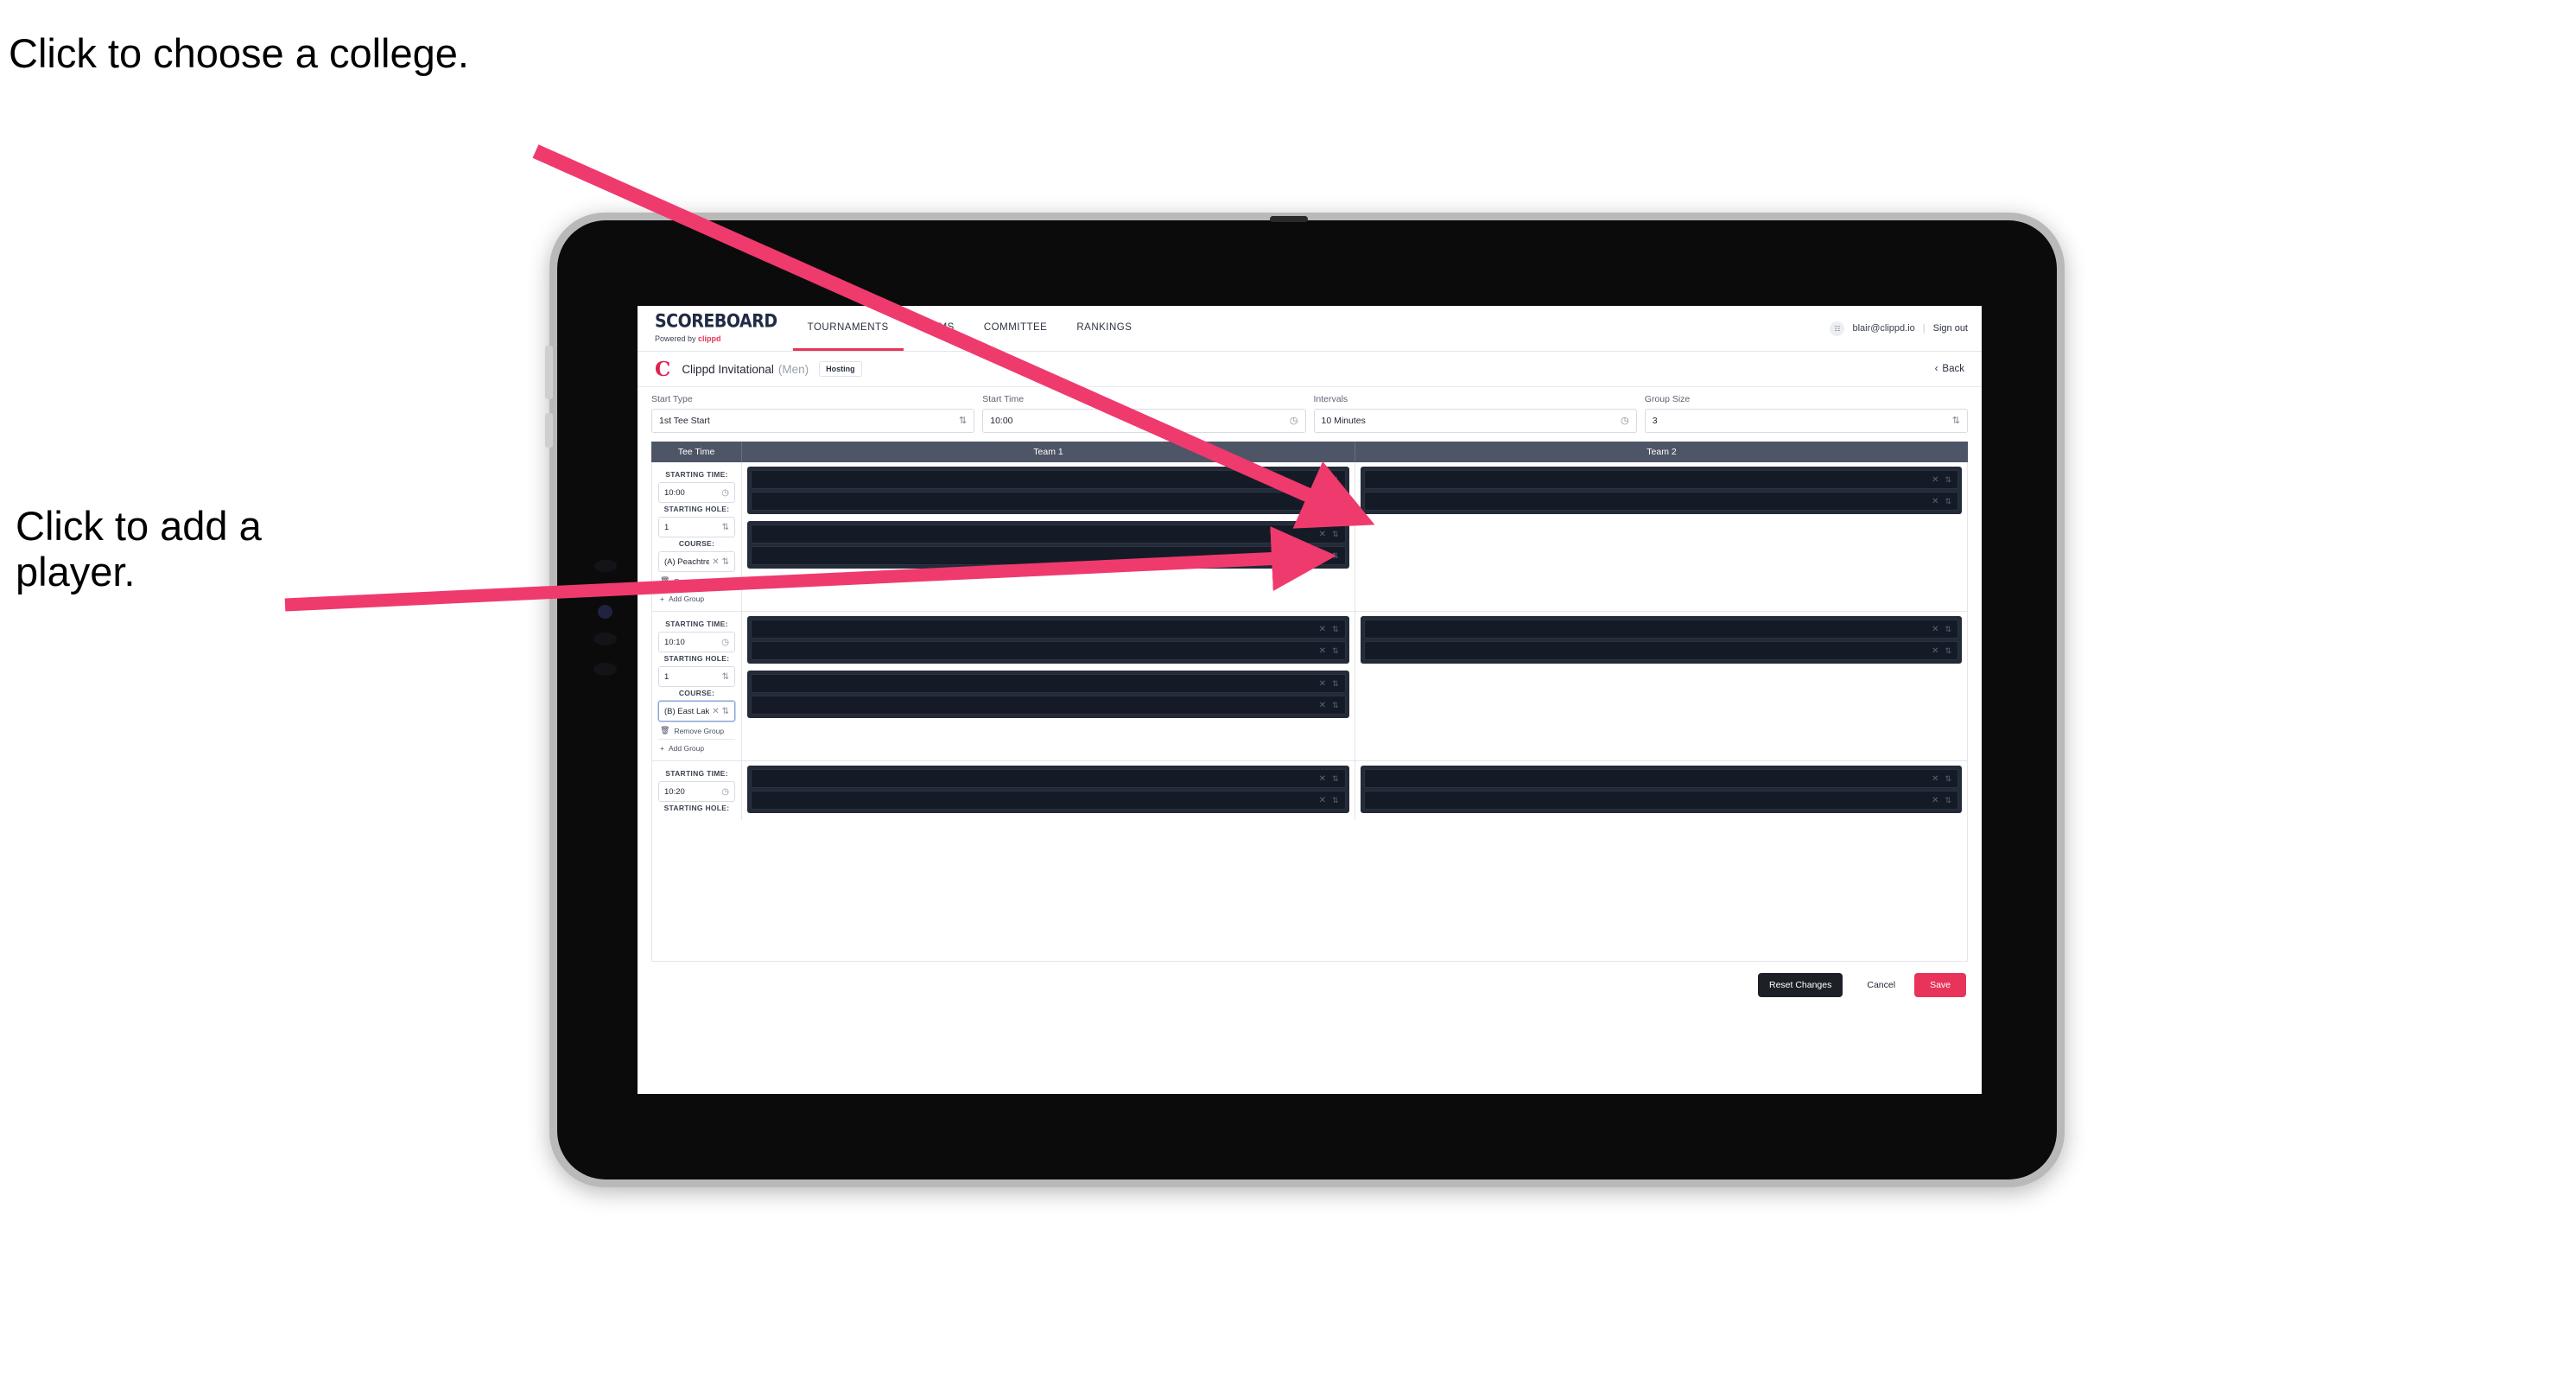 The width and height of the screenshot is (2576, 1386). Describe the element at coordinates (848, 328) in the screenshot. I see `nav-item-tournaments: TOURNAMENTS` at that location.